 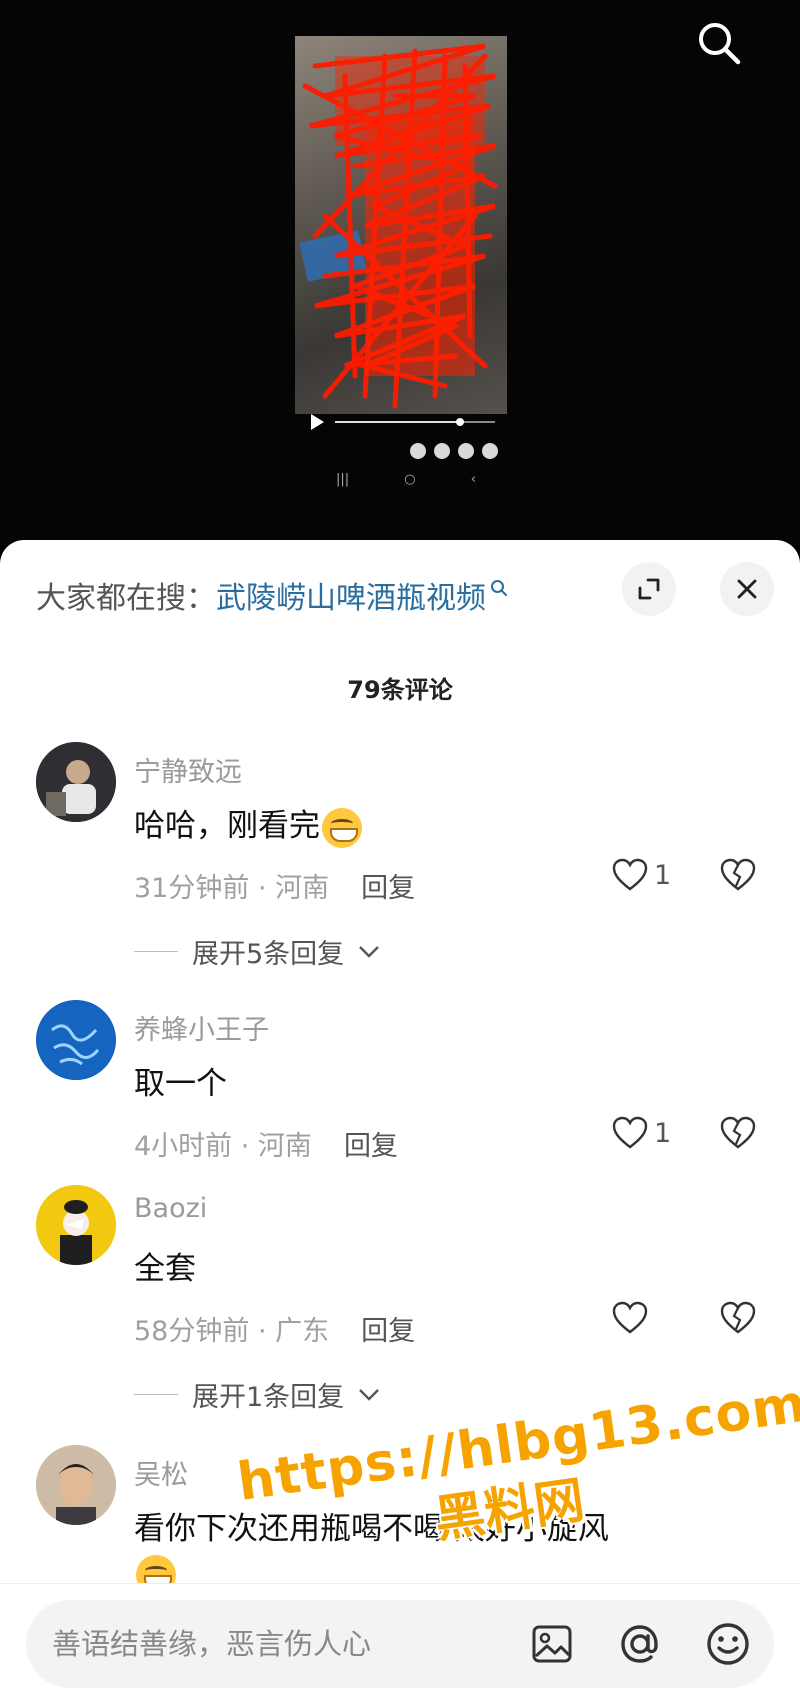 I want to click on video-controls, so click(x=401, y=422).